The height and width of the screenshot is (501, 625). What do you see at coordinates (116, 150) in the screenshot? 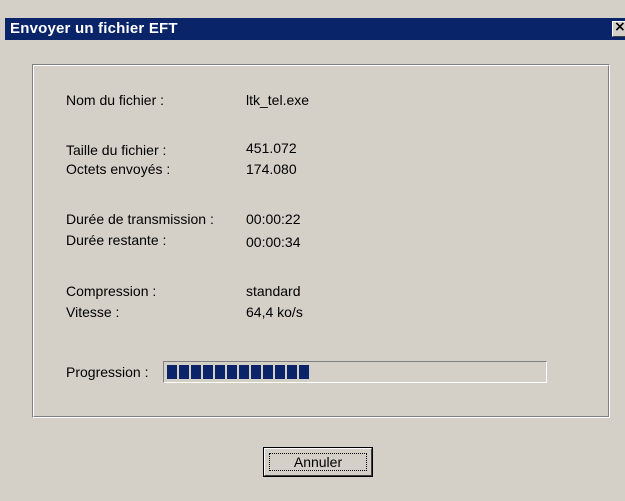
I see `file-size-label: Taille du fichier :` at bounding box center [116, 150].